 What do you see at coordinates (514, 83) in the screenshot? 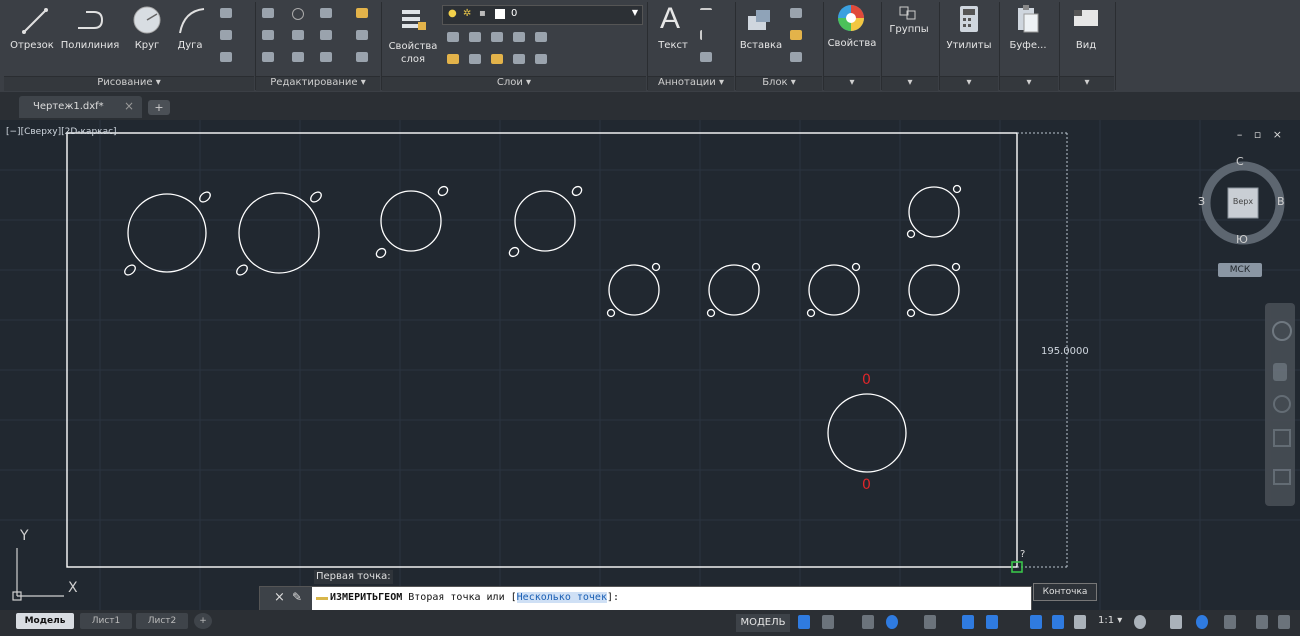
I see `layers-panel-label: Слои ▾` at bounding box center [514, 83].